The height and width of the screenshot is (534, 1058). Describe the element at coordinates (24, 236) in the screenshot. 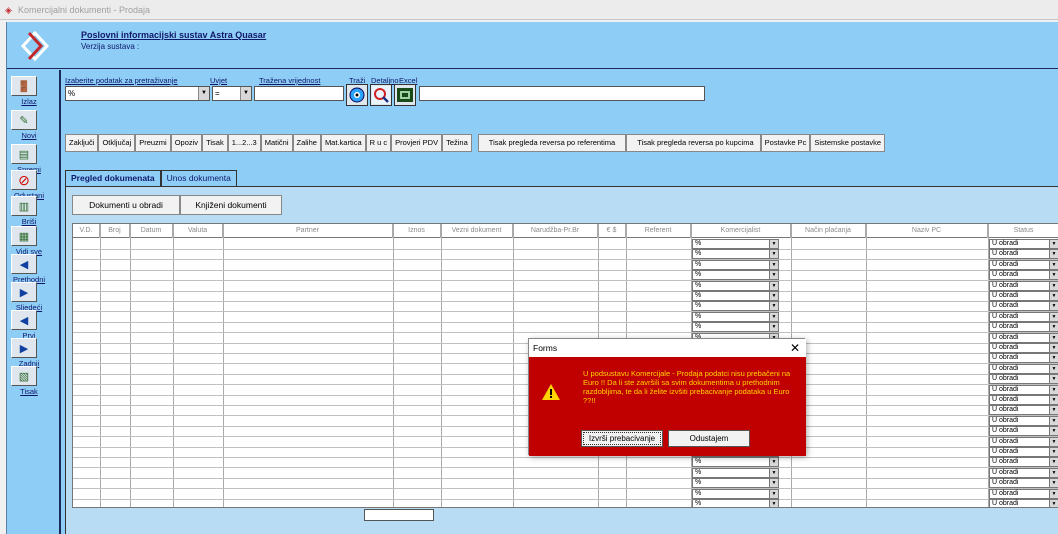

I see `sidebar-button-vidi-sve: ▦` at that location.